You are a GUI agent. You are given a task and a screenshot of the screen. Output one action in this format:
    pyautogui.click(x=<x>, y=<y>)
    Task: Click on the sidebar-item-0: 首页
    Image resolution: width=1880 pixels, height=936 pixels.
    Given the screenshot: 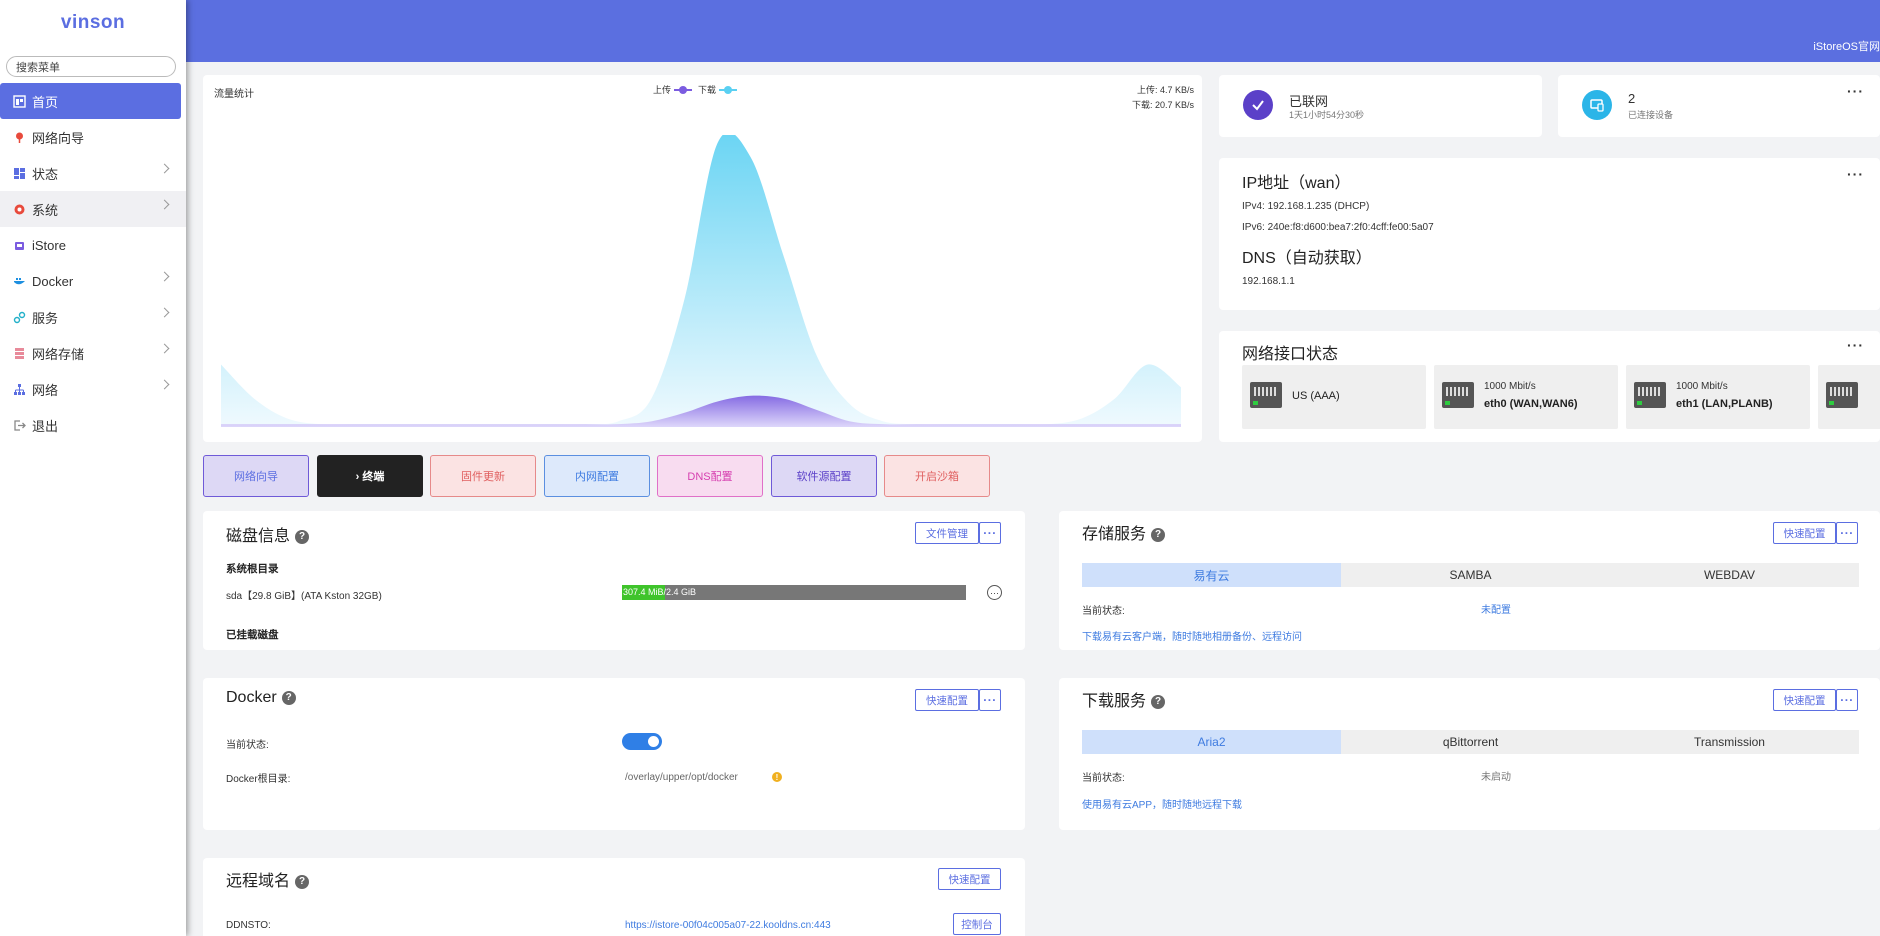 What is the action you would take?
    pyautogui.click(x=90, y=101)
    